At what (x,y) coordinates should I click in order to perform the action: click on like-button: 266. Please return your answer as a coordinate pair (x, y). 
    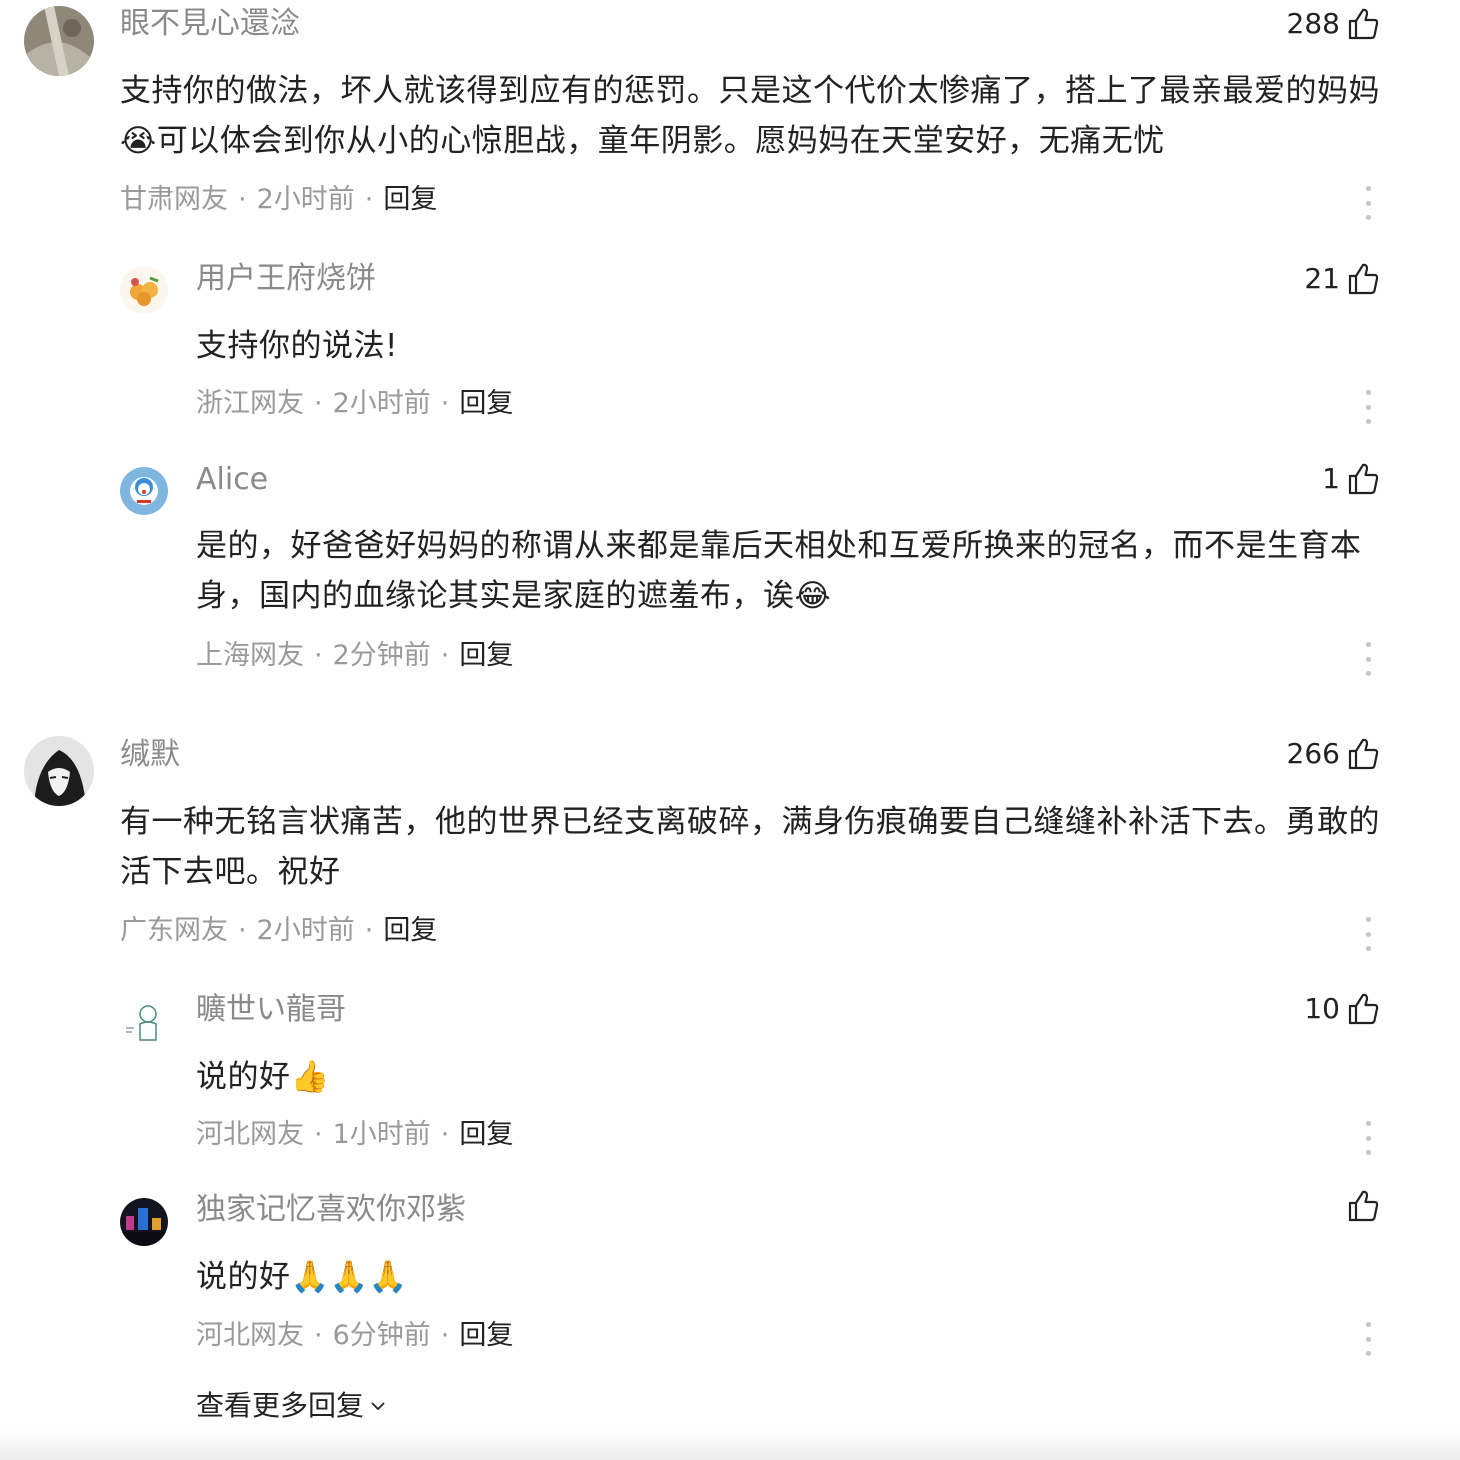
    Looking at the image, I should click on (1333, 754).